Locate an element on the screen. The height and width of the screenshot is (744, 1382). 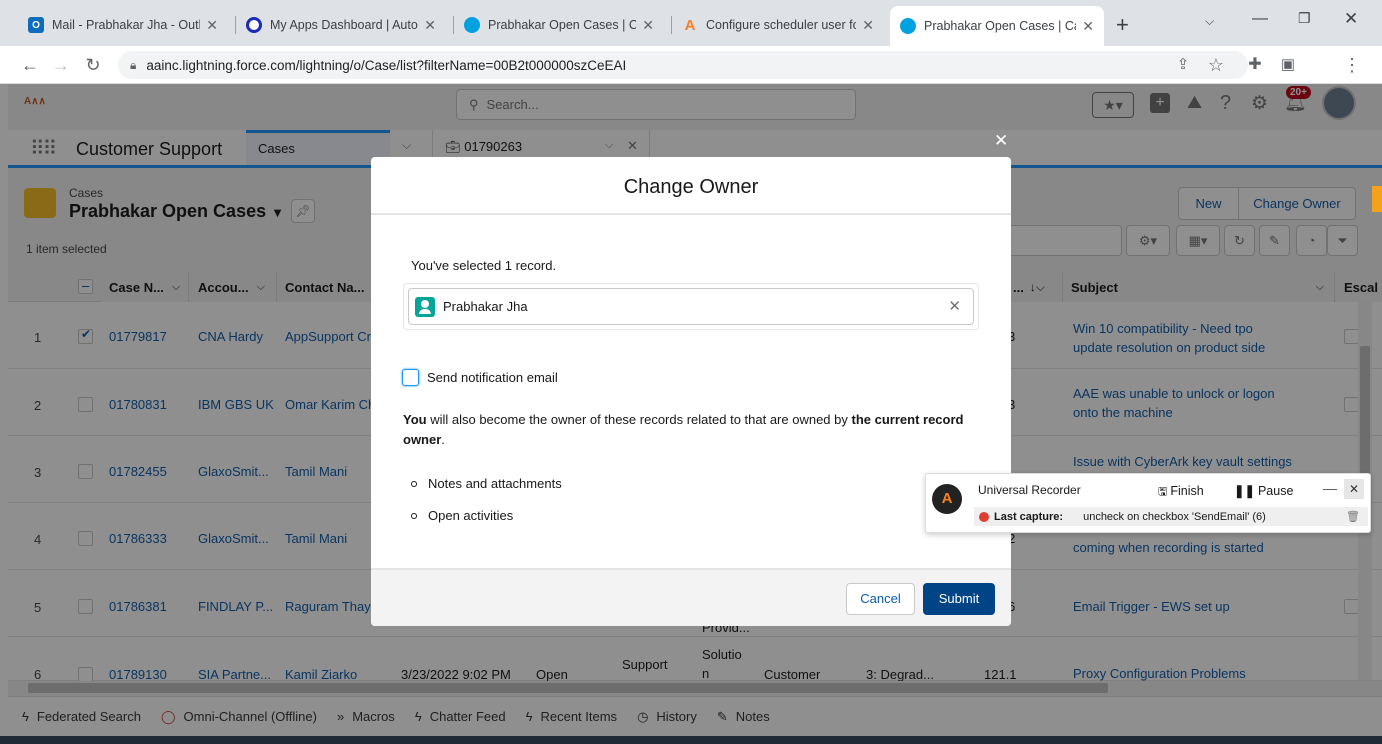
browser-tab-salesforce: Prabhakar Open Cases | Cases ✕ is located at coordinates (559, 25).